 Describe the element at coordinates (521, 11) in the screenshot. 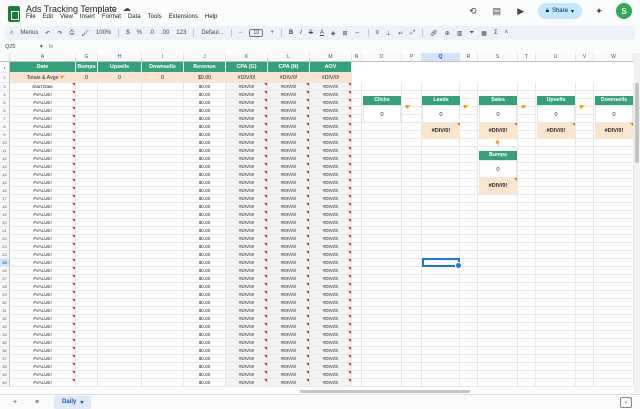

I see `meet-icon: ▶` at that location.